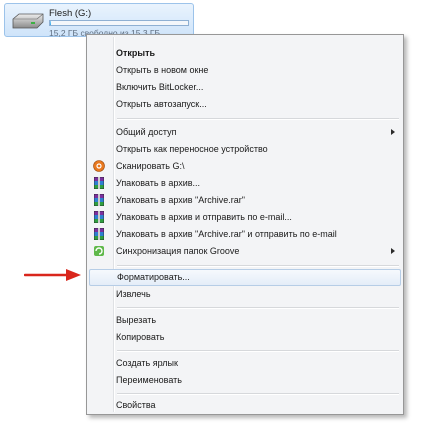 The height and width of the screenshot is (444, 424). I want to click on antivirus-icon, so click(99, 166).